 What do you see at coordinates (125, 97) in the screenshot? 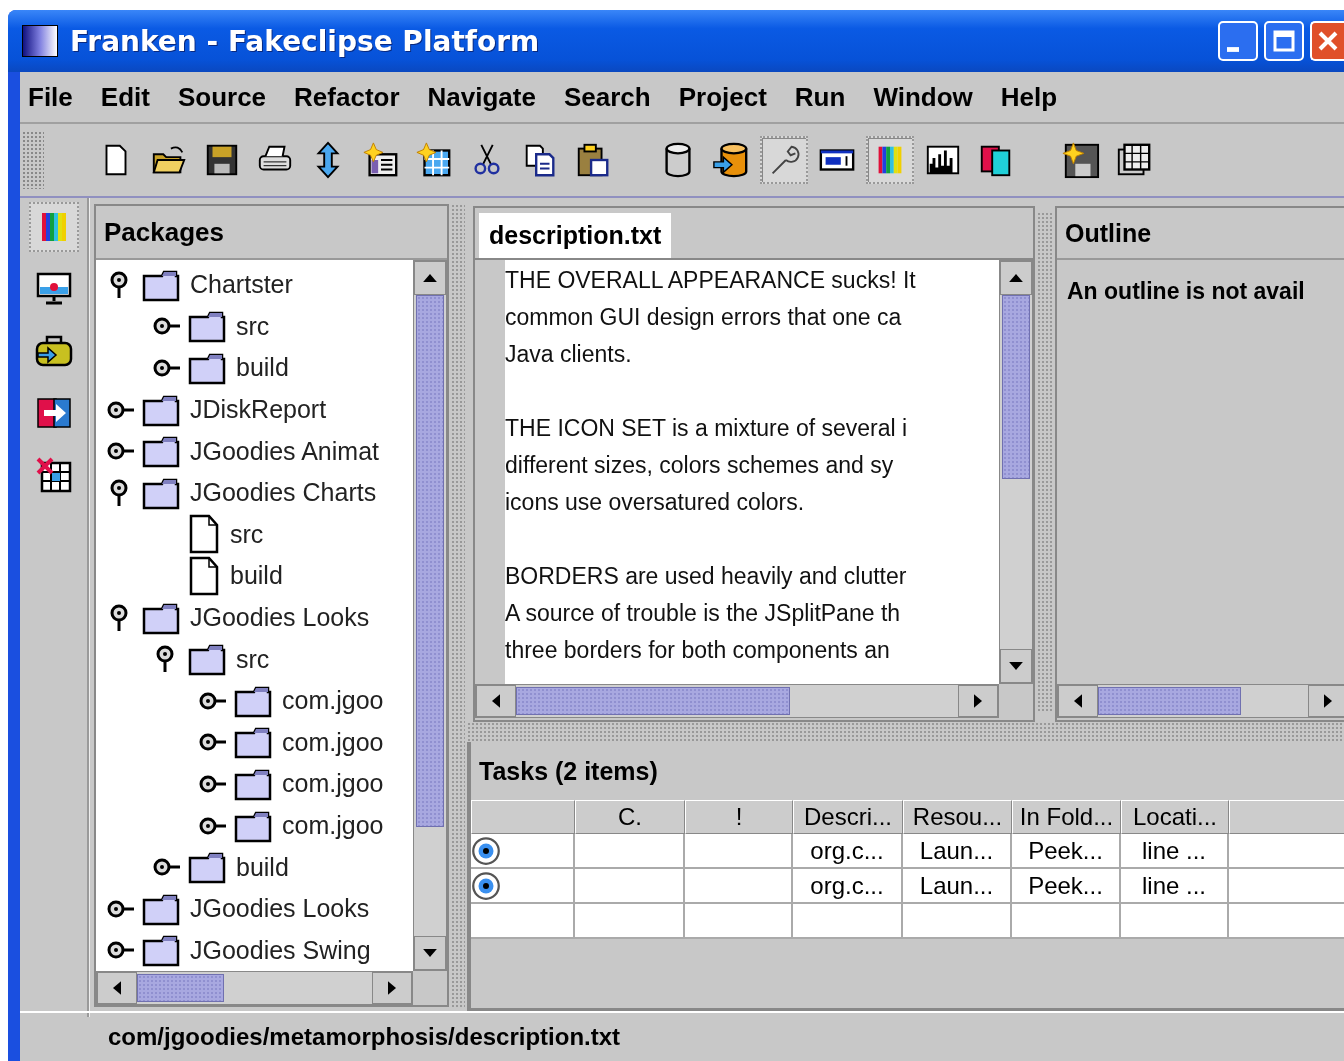
I see `menu-item: Edit` at bounding box center [125, 97].